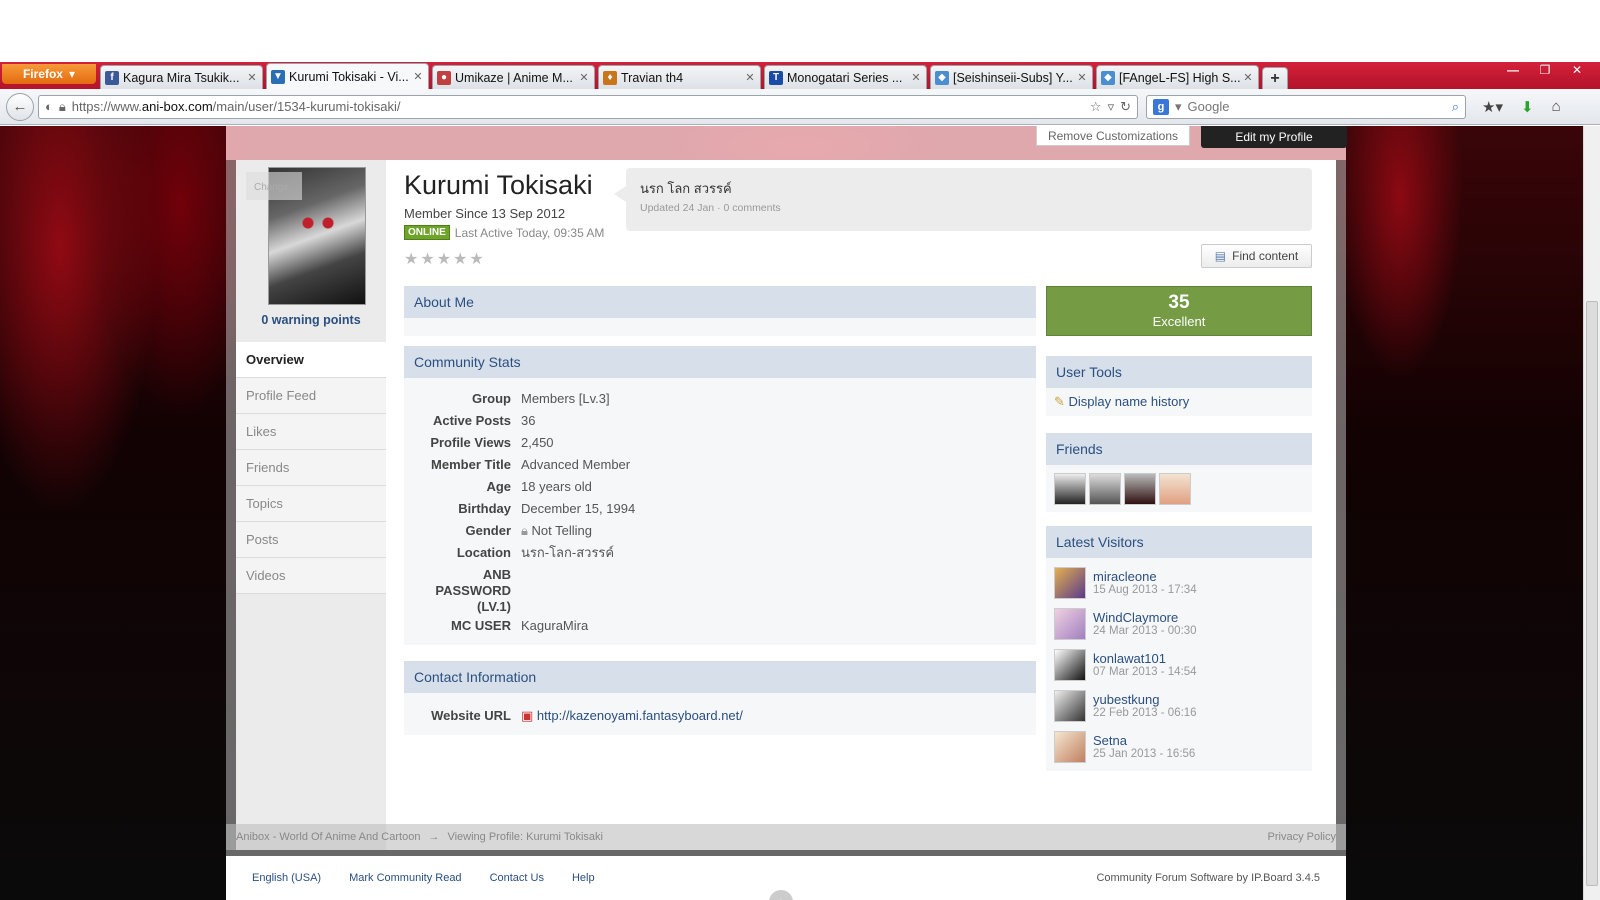  What do you see at coordinates (1455, 107) in the screenshot?
I see `search-icon: ⌕` at bounding box center [1455, 107].